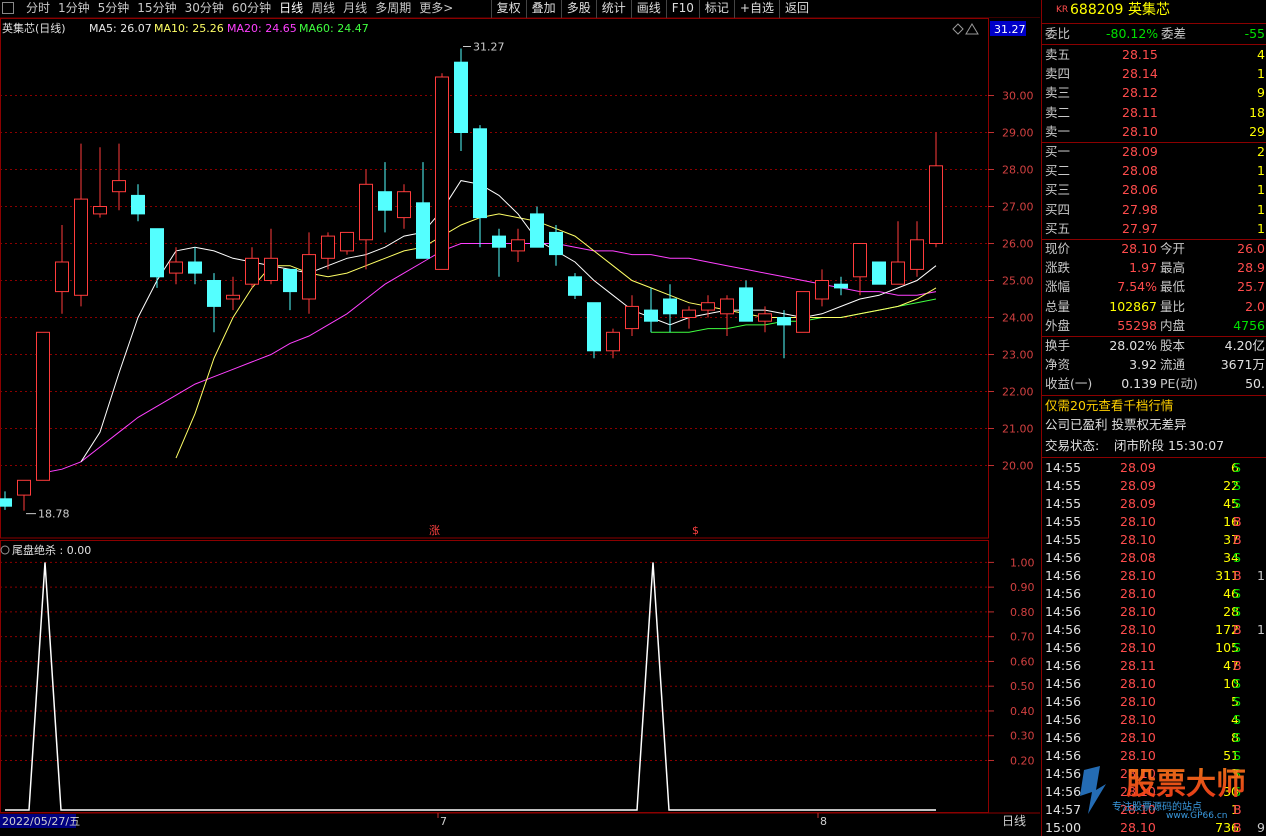 This screenshot has height=836, width=1266. What do you see at coordinates (578, 9) in the screenshot?
I see `tool-button-2: 多股` at bounding box center [578, 9].